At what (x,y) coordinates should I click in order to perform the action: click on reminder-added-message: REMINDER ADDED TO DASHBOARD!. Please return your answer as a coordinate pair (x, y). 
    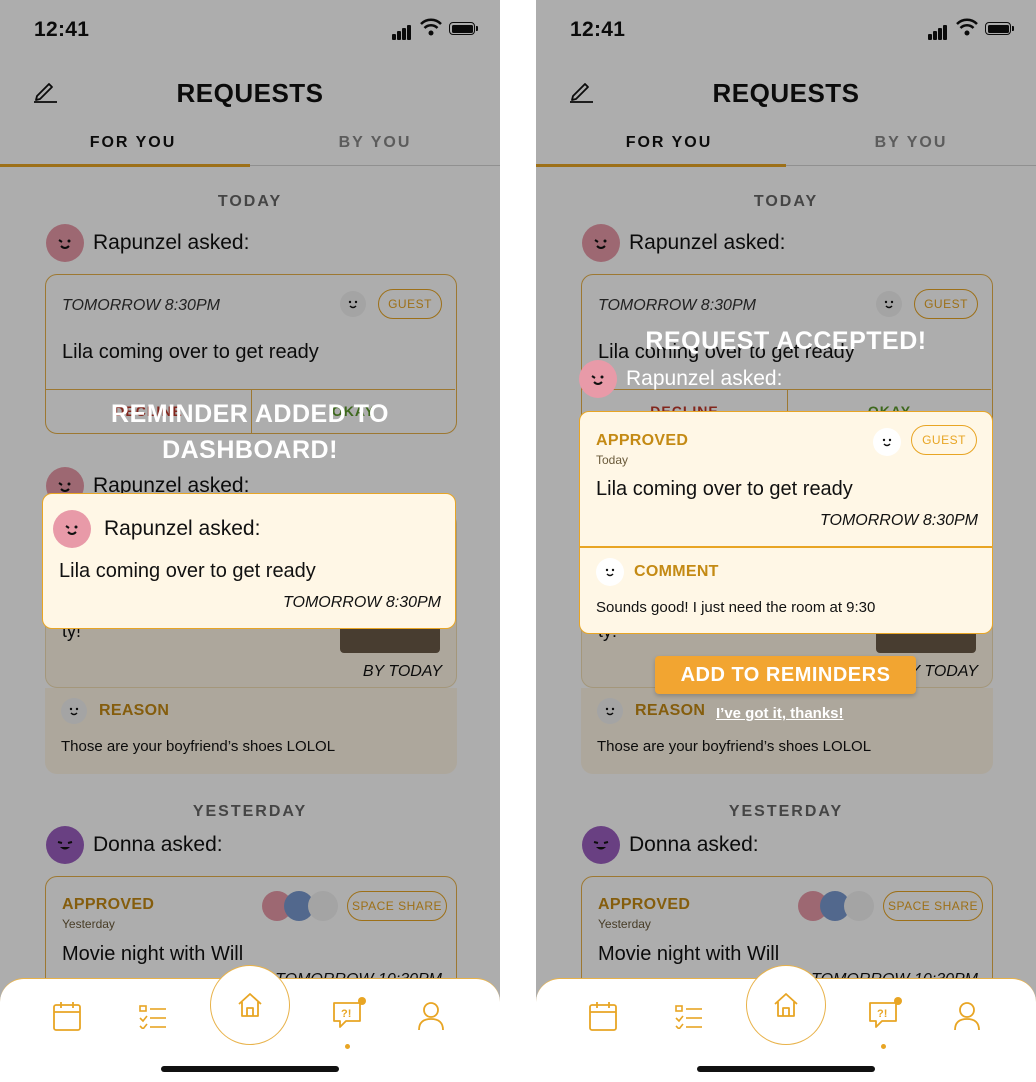
    Looking at the image, I should click on (250, 432).